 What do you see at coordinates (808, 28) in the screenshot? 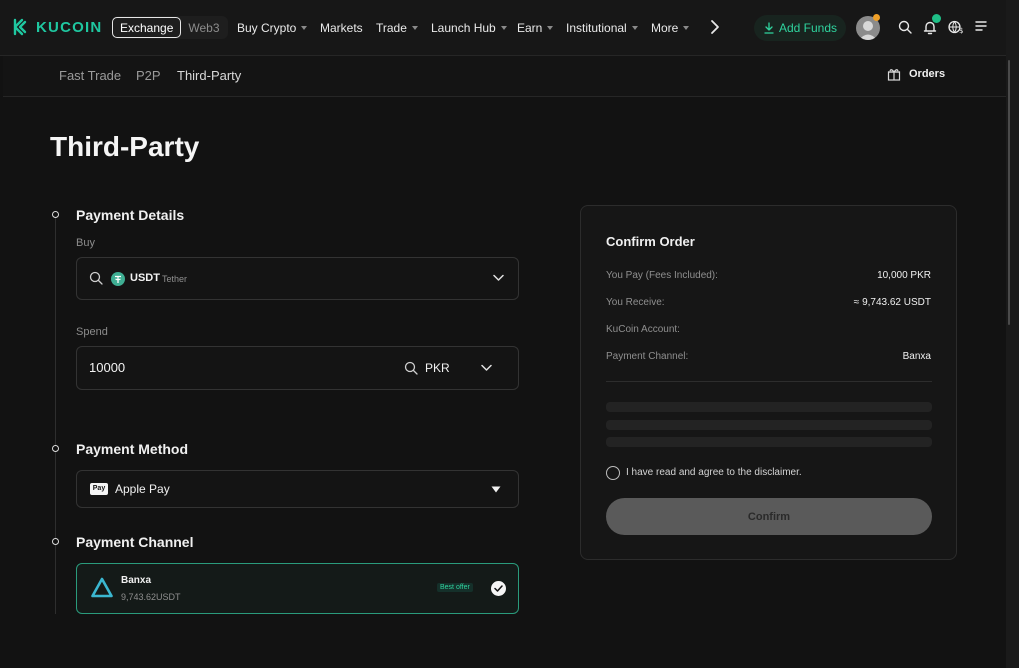
I see `add-funds-label: Add Funds` at bounding box center [808, 28].